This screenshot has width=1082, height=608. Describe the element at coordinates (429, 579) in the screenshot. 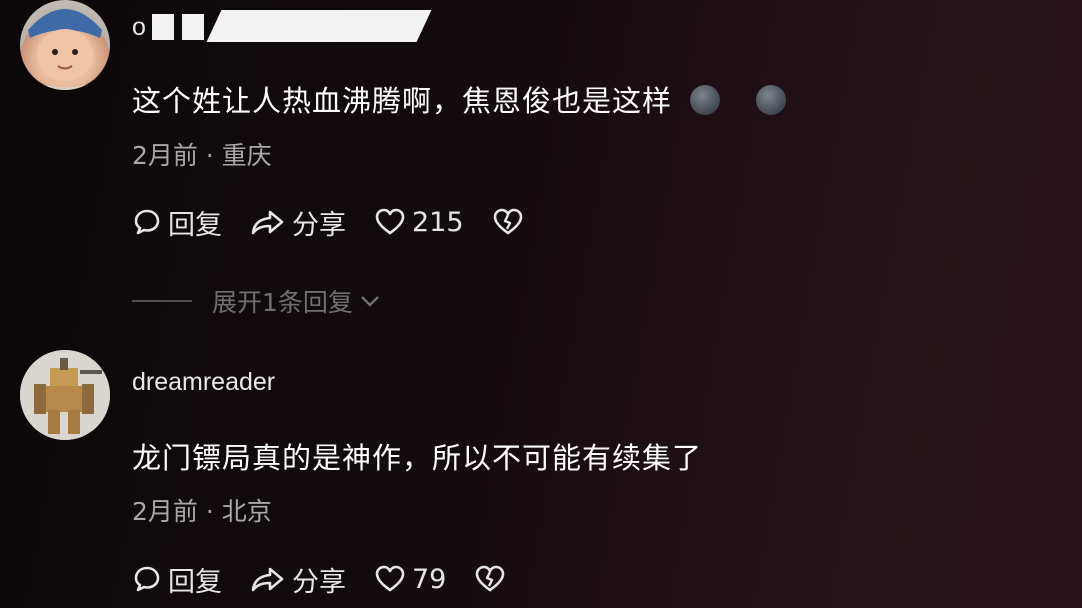

I see `like-count: 79` at that location.